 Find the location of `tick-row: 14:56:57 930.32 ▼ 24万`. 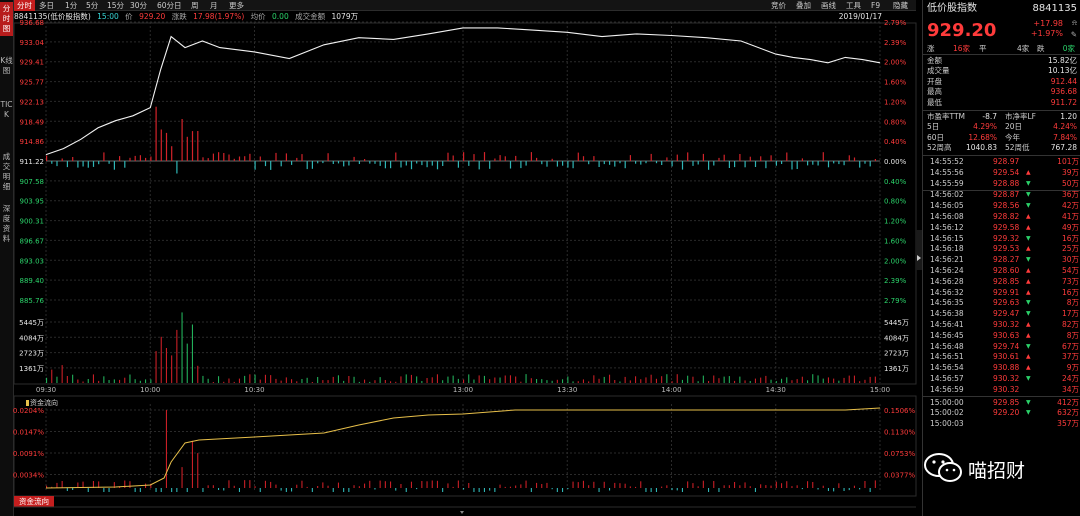

tick-row: 14:56:57 930.32 ▼ 24万 is located at coordinates (1001, 379).